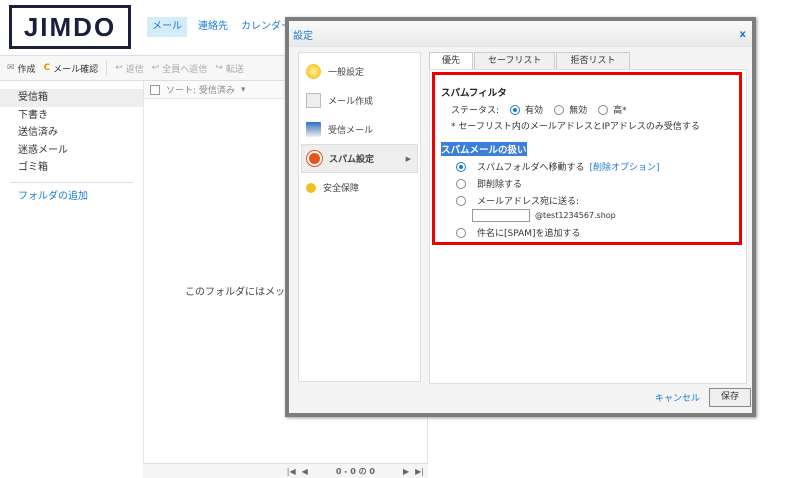  Describe the element at coordinates (603, 109) in the screenshot. I see `status-high-radio` at that location.